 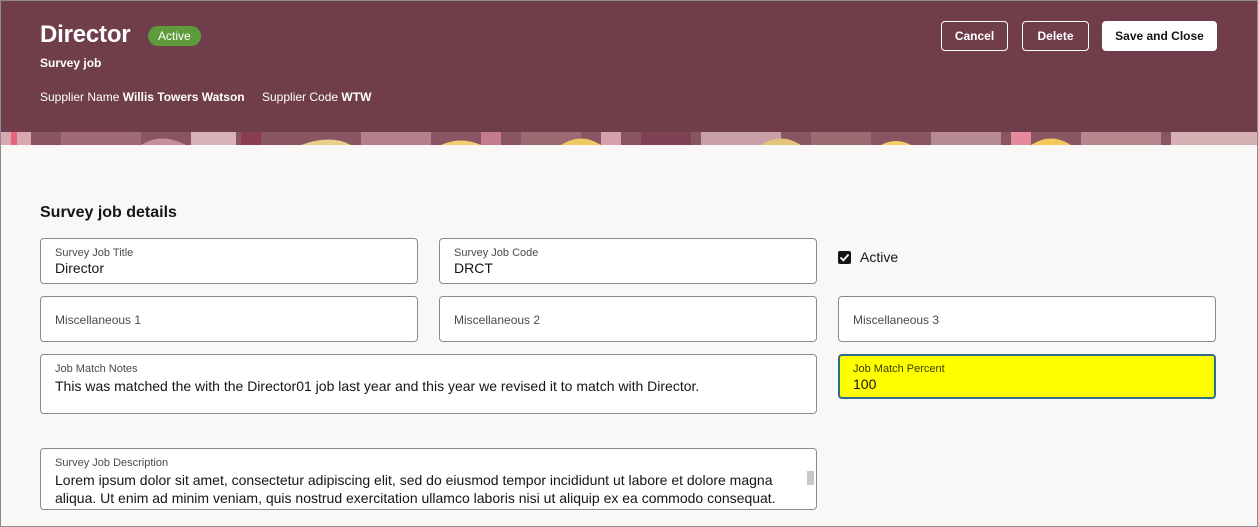 What do you see at coordinates (864, 384) in the screenshot?
I see `job-match-percent-value: 100` at bounding box center [864, 384].